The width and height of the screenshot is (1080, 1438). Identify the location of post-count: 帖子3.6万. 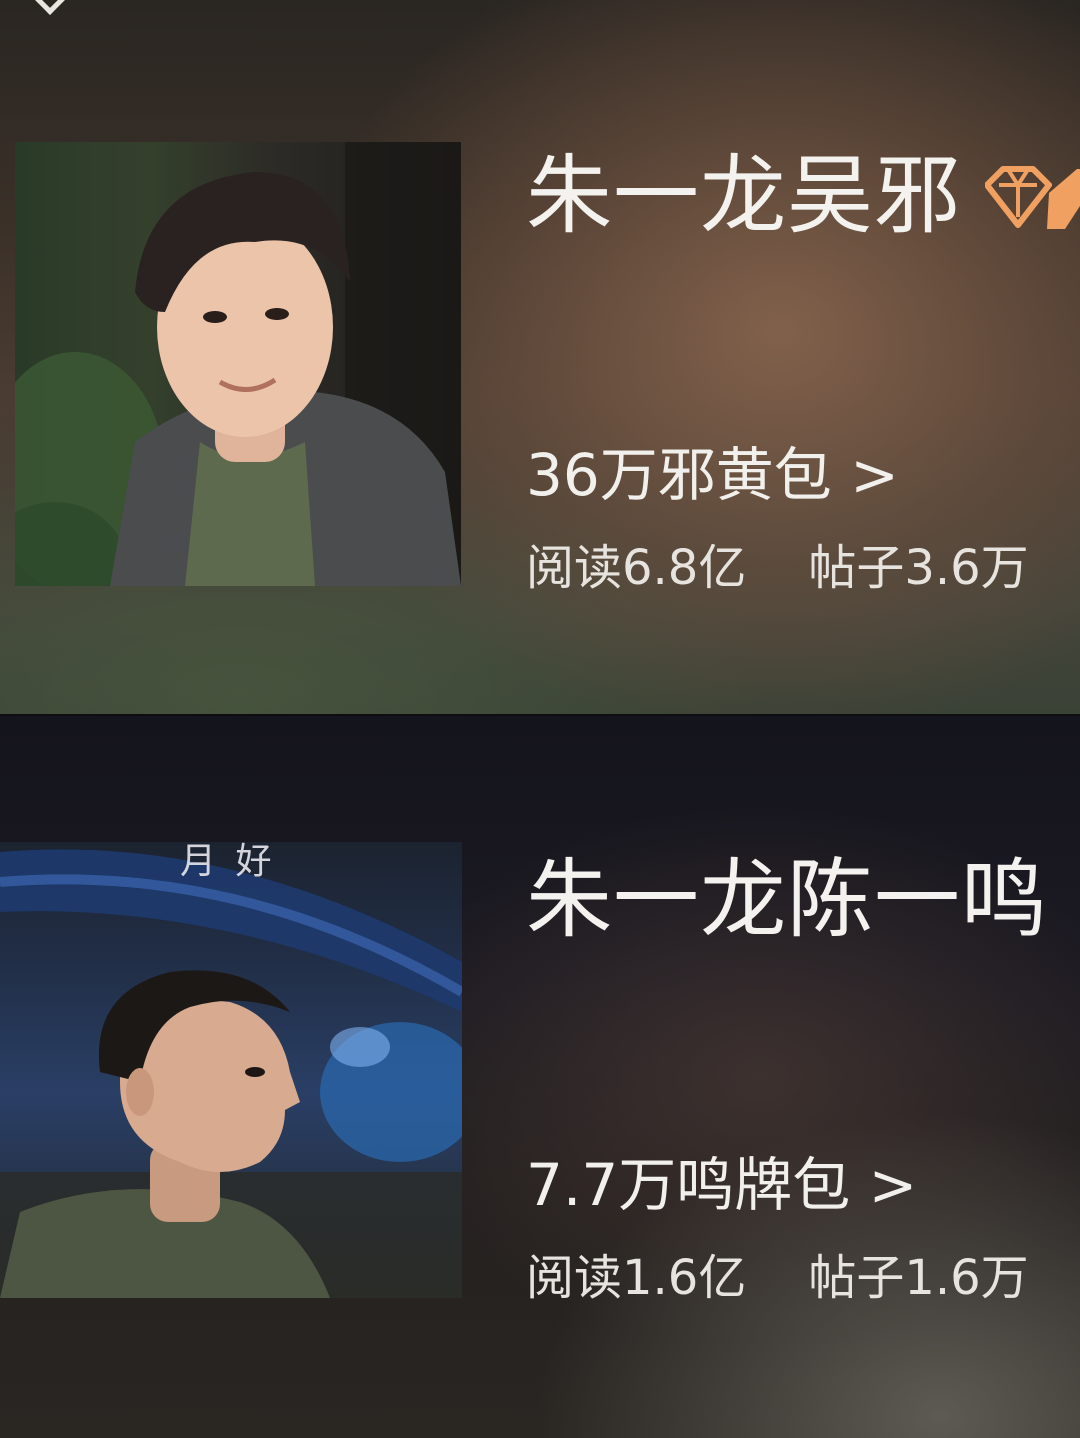
(918, 568).